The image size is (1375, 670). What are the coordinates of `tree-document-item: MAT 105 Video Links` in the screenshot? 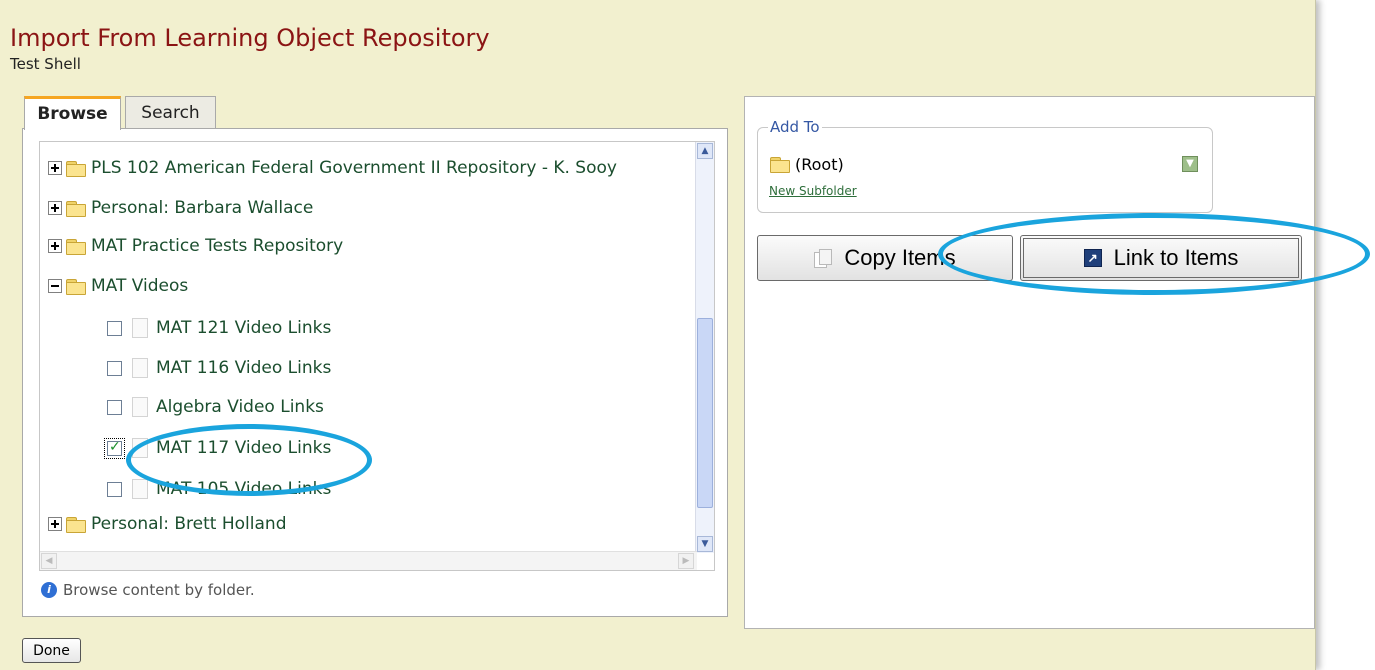 It's located at (219, 489).